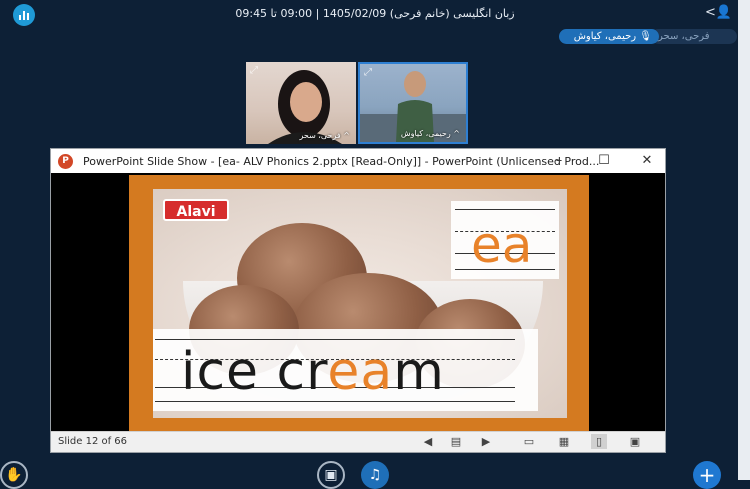 The height and width of the screenshot is (489, 750). What do you see at coordinates (93, 441) in the screenshot?
I see `slide-counter: Slide 12 of 66` at bounding box center [93, 441].